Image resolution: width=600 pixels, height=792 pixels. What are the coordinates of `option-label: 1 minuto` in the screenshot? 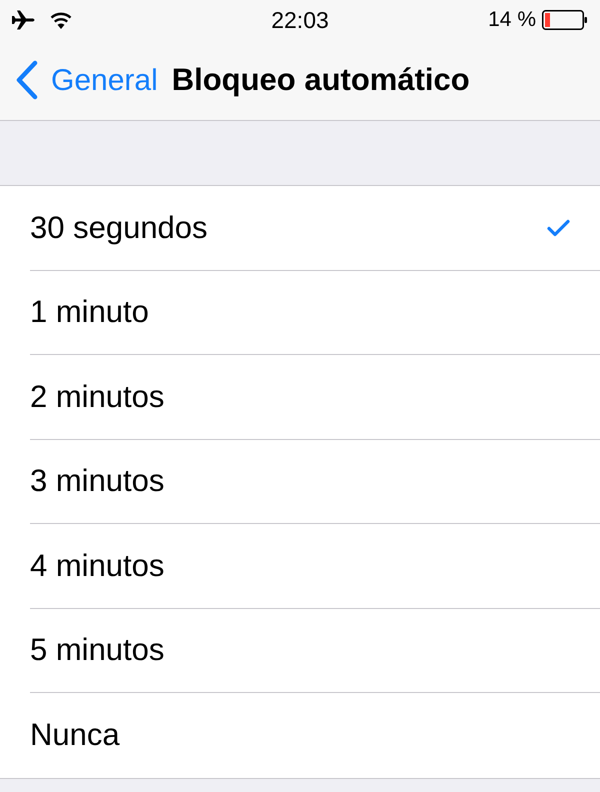 It's located at (90, 312).